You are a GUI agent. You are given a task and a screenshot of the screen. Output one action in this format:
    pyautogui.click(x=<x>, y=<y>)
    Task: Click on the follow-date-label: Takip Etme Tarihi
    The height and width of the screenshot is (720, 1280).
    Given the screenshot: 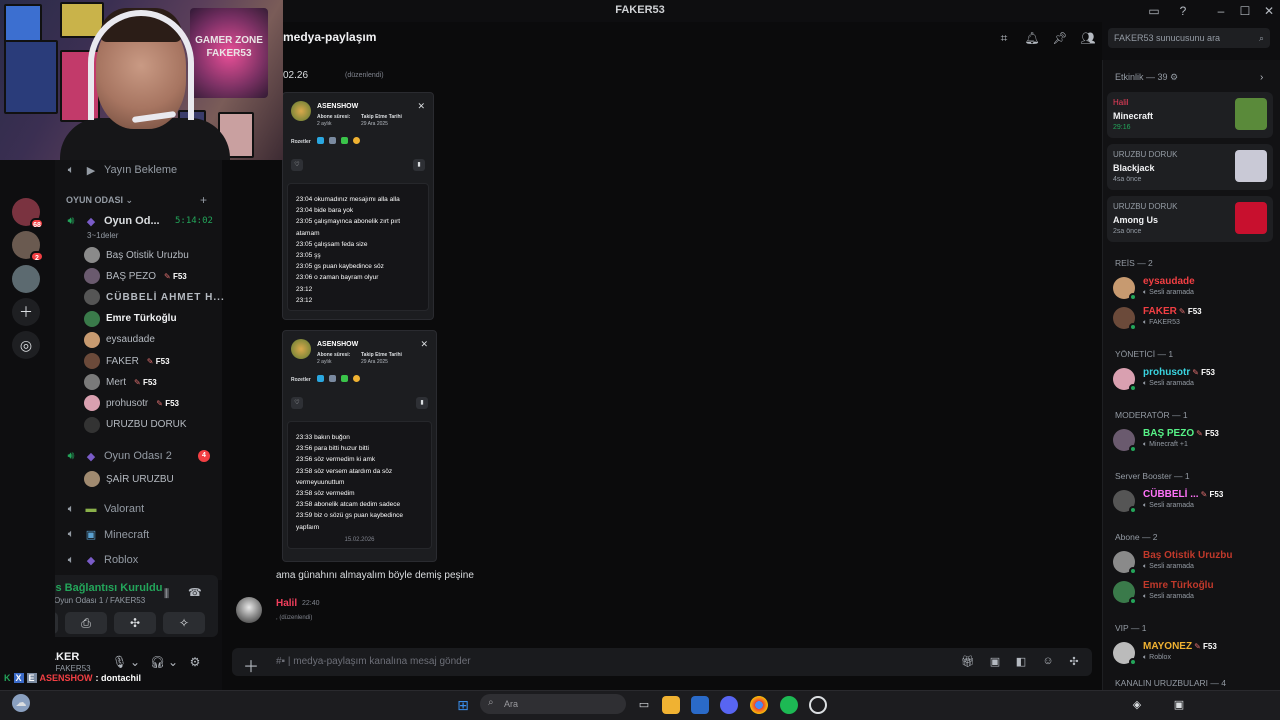 What is the action you would take?
    pyautogui.click(x=381, y=355)
    